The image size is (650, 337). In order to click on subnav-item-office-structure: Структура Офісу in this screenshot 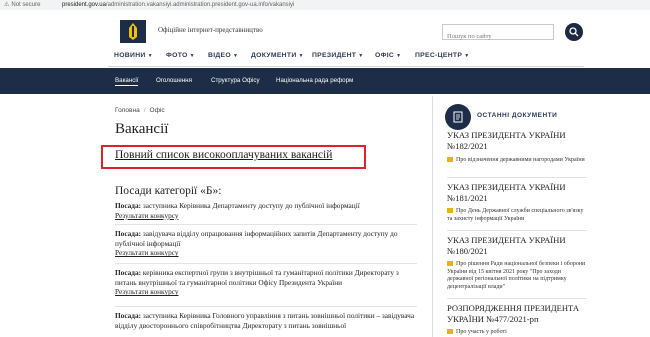, I will do `click(235, 80)`.